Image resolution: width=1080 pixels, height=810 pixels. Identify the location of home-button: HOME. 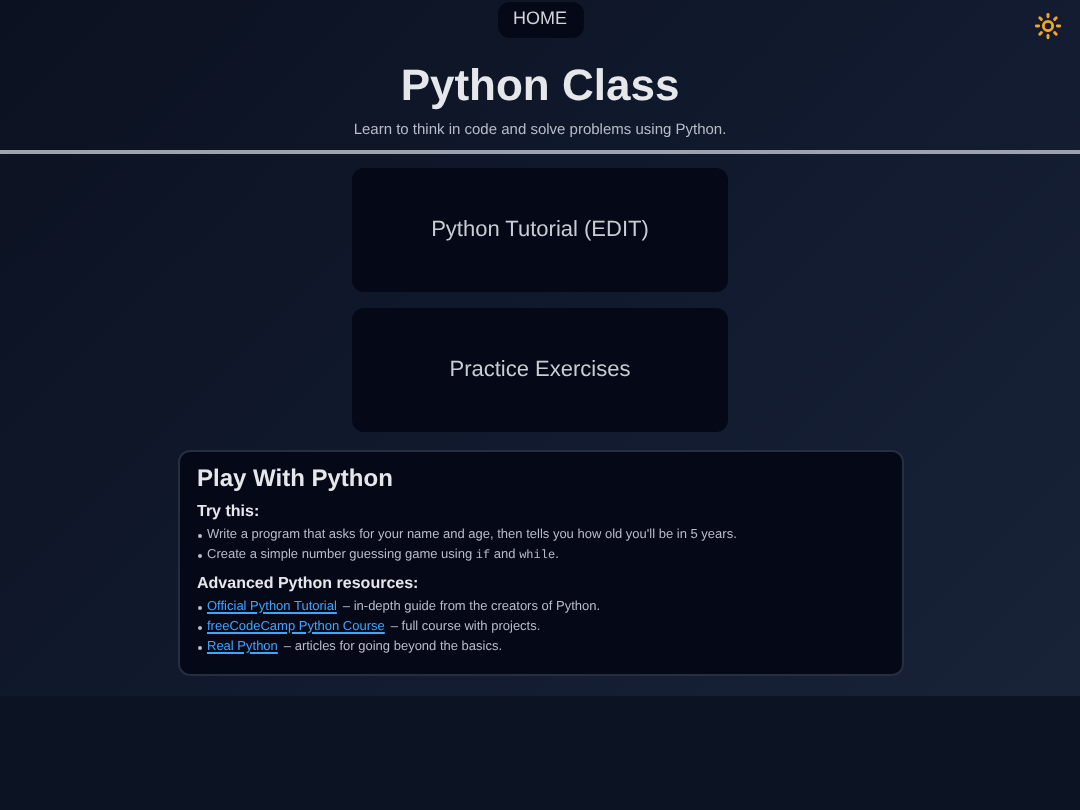
(540, 19).